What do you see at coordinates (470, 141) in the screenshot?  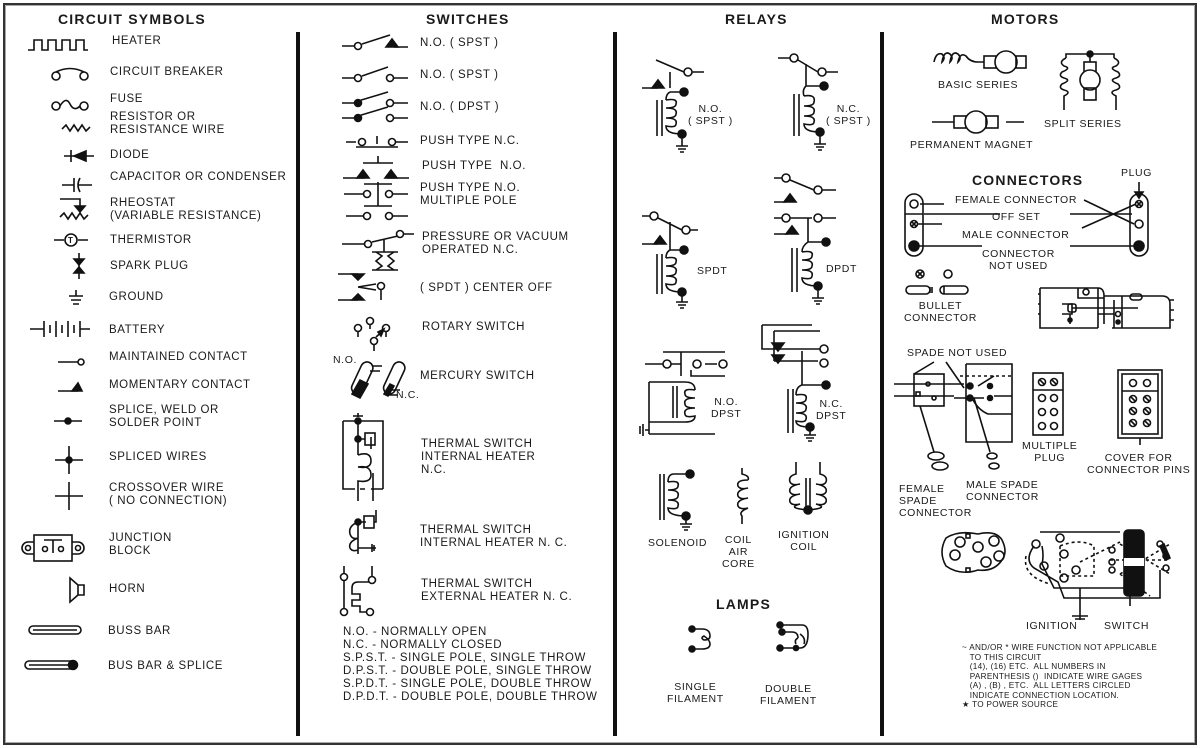 I see `switch-label: PUSH TYPE N.C.` at bounding box center [470, 141].